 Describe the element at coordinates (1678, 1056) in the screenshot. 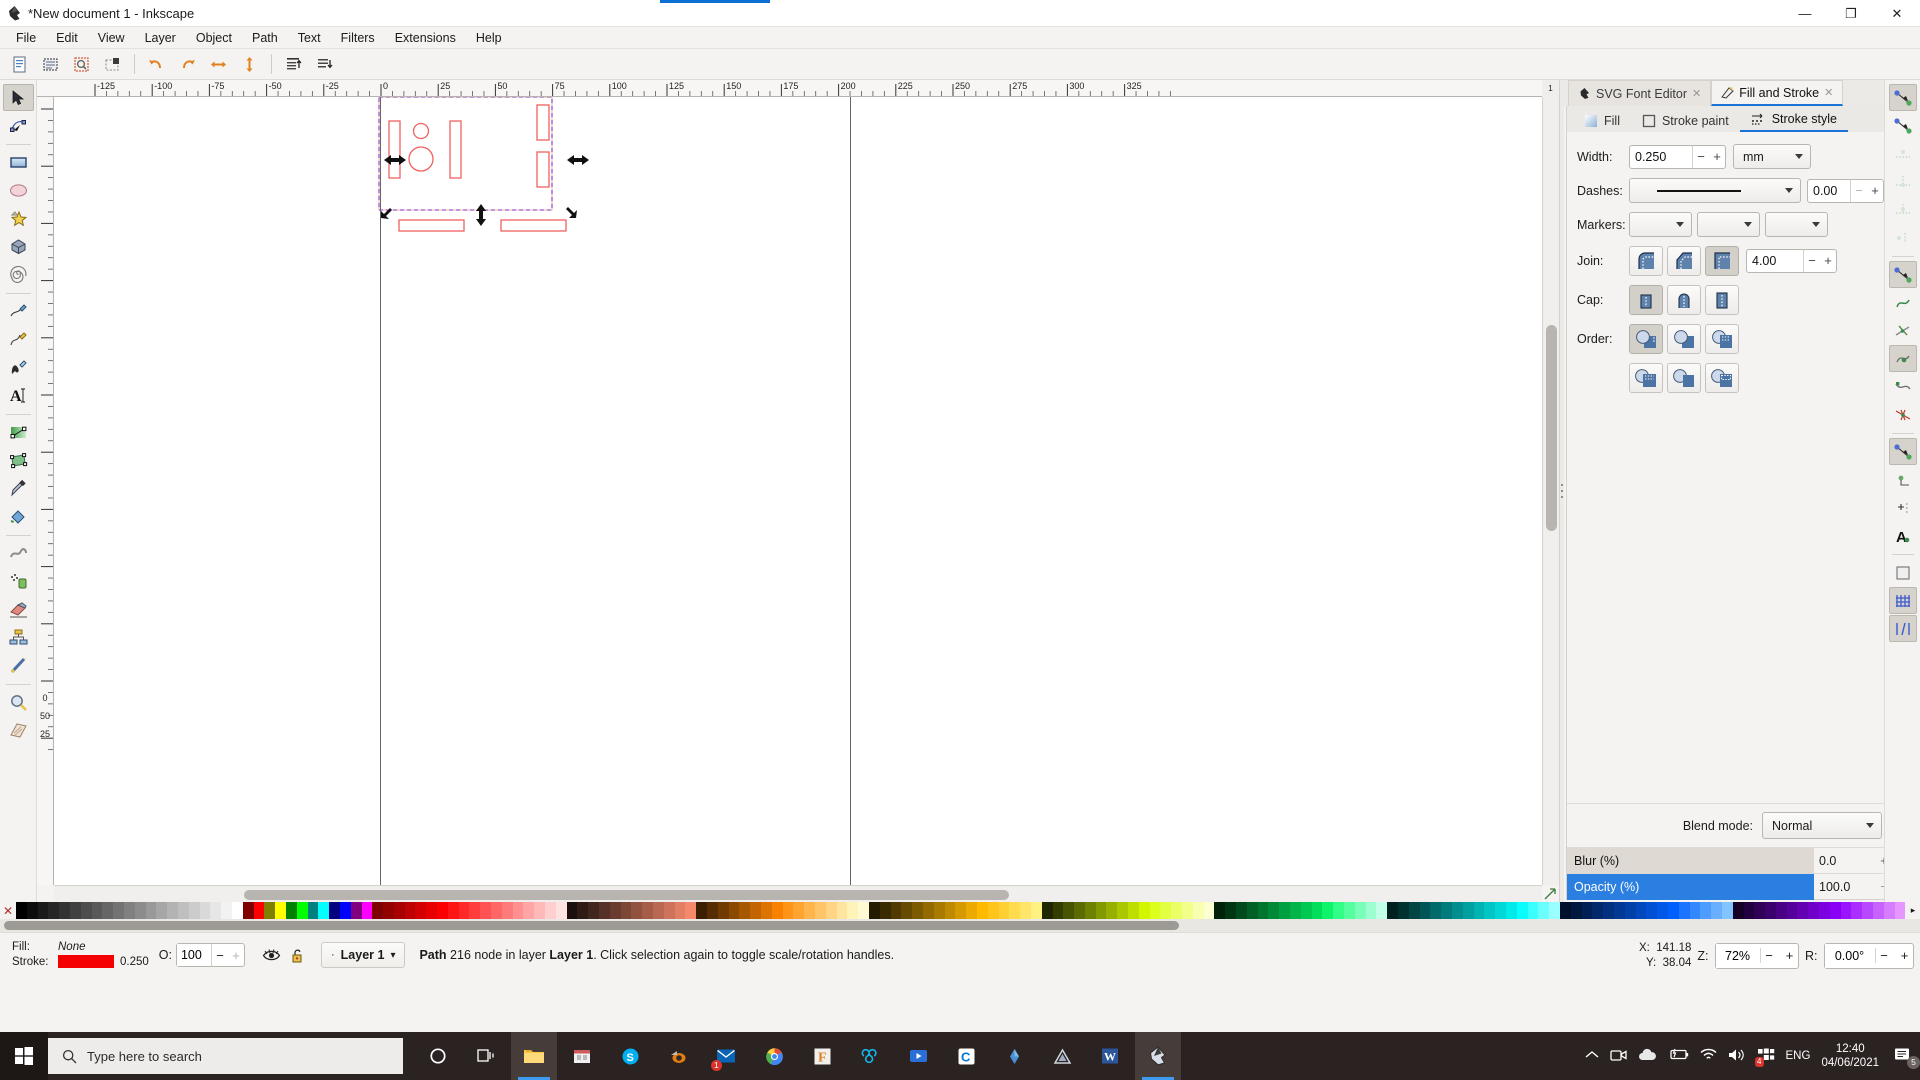

I see `battery-charging-icon` at that location.